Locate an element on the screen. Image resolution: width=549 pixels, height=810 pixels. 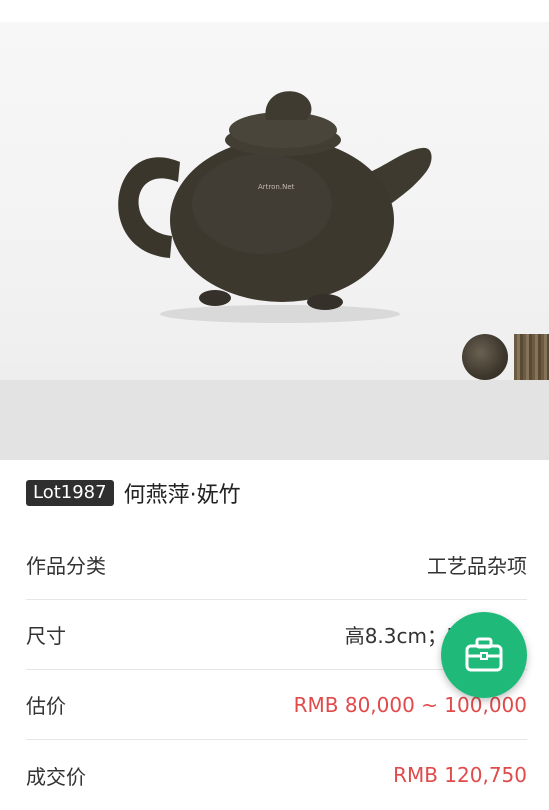
detail-value: 工艺品杂项 is located at coordinates (477, 566).